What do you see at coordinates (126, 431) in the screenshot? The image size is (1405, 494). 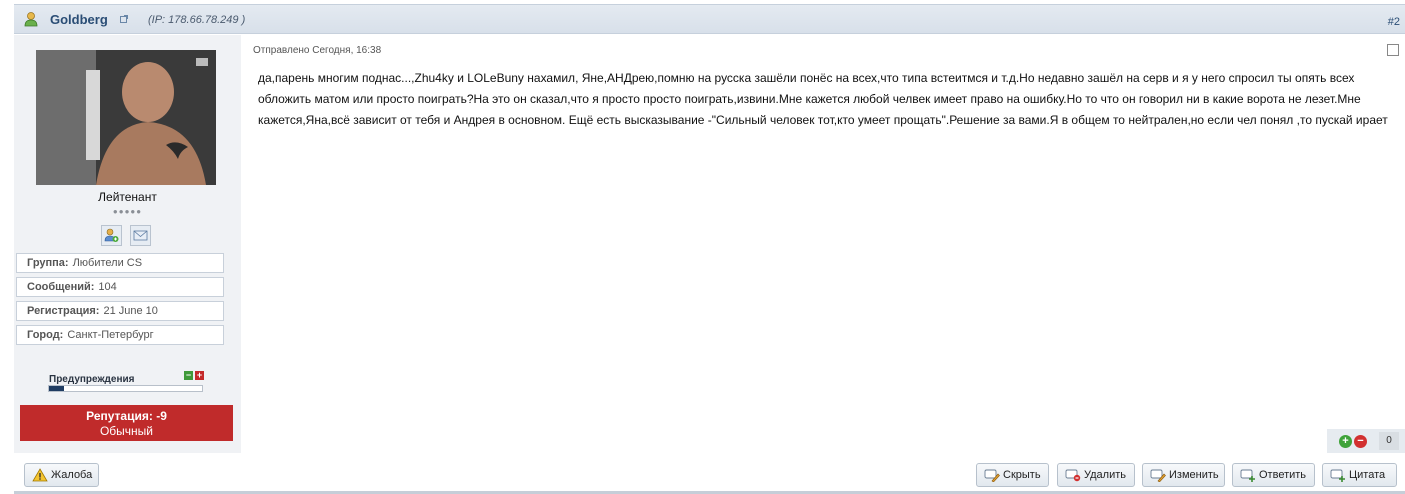 I see `reputation-status: Обычный` at bounding box center [126, 431].